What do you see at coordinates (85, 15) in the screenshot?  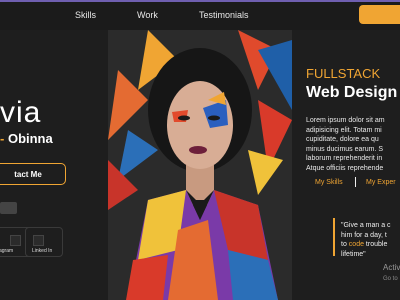 I see `nav-skills: Skills` at bounding box center [85, 15].